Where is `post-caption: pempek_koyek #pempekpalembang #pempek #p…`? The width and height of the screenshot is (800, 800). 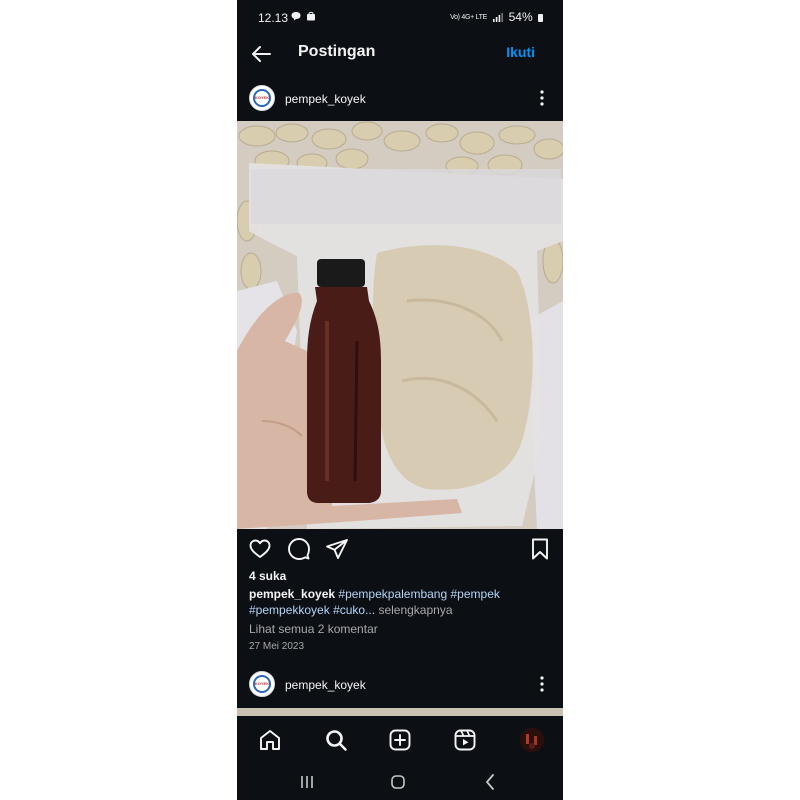 post-caption: pempek_koyek #pempekpalembang #pempek #p… is located at coordinates (399, 602).